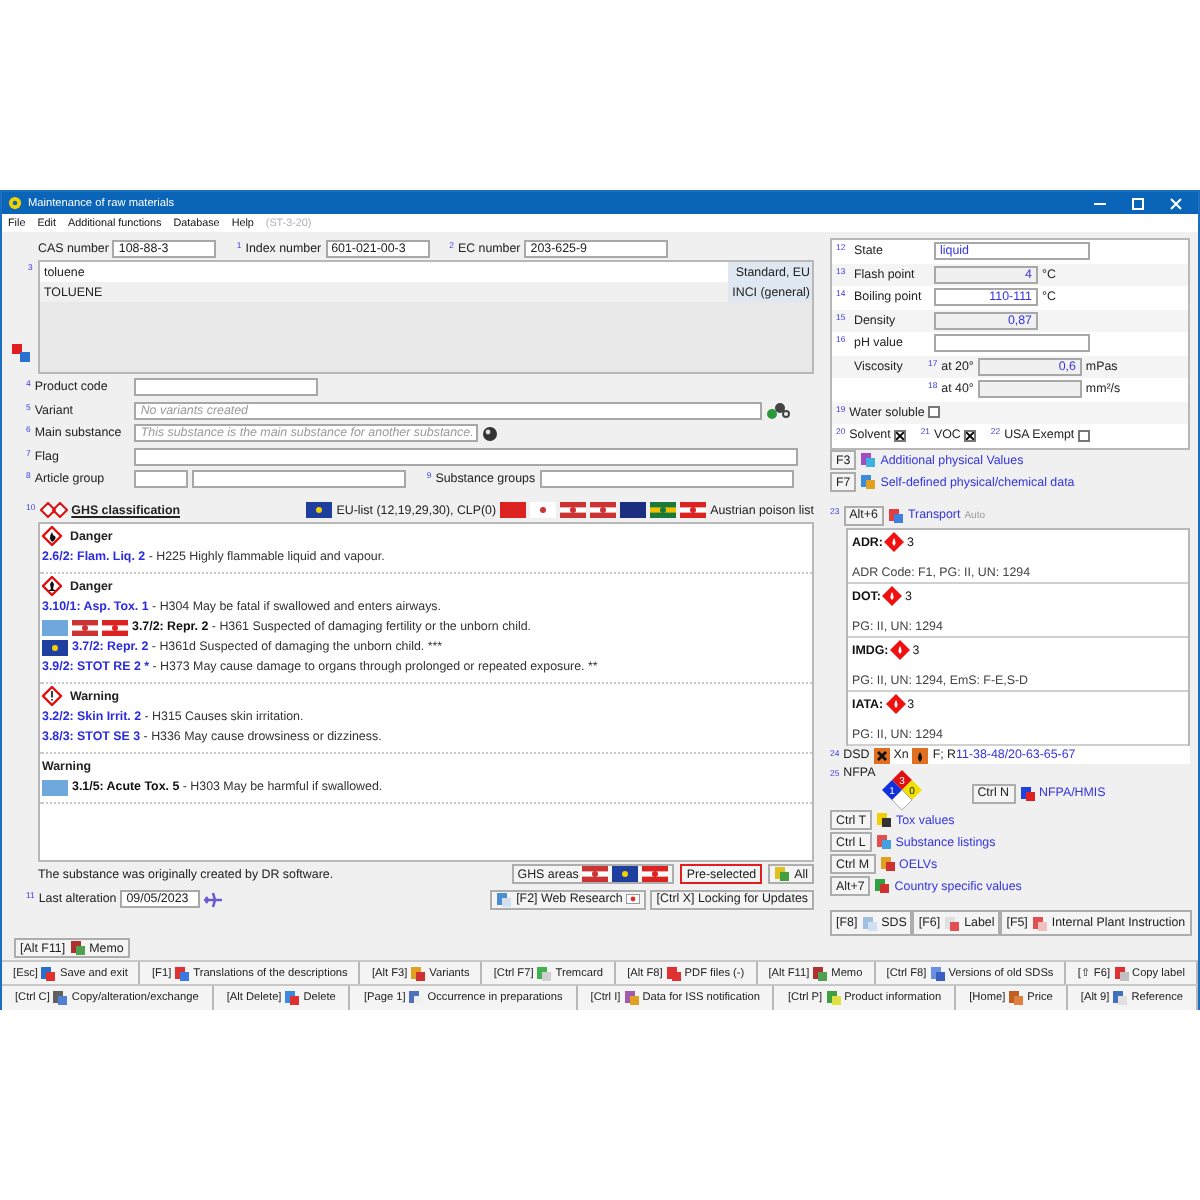 This screenshot has height=1200, width=1200. I want to click on airplane-icon, so click(213, 899).